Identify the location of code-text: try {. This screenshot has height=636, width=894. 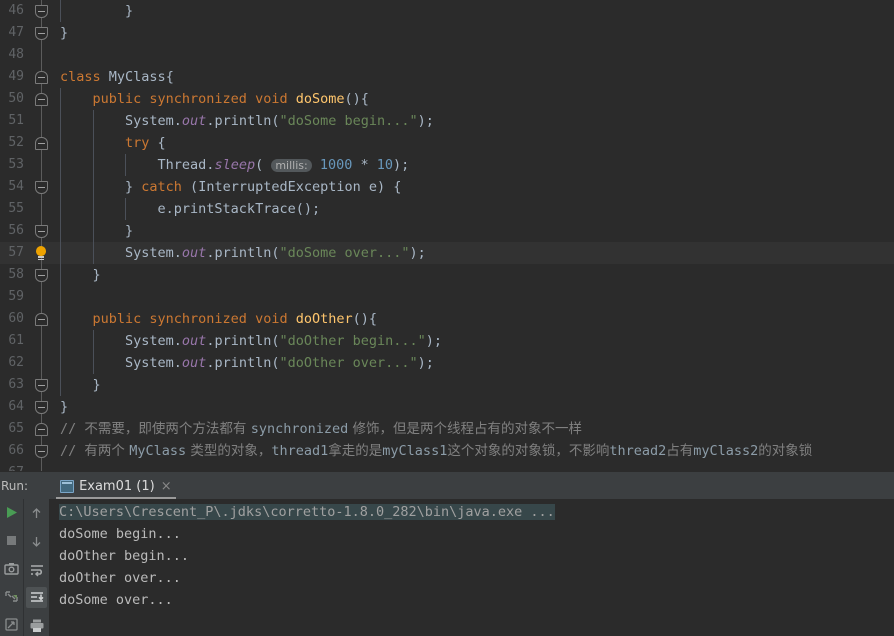
(476, 143).